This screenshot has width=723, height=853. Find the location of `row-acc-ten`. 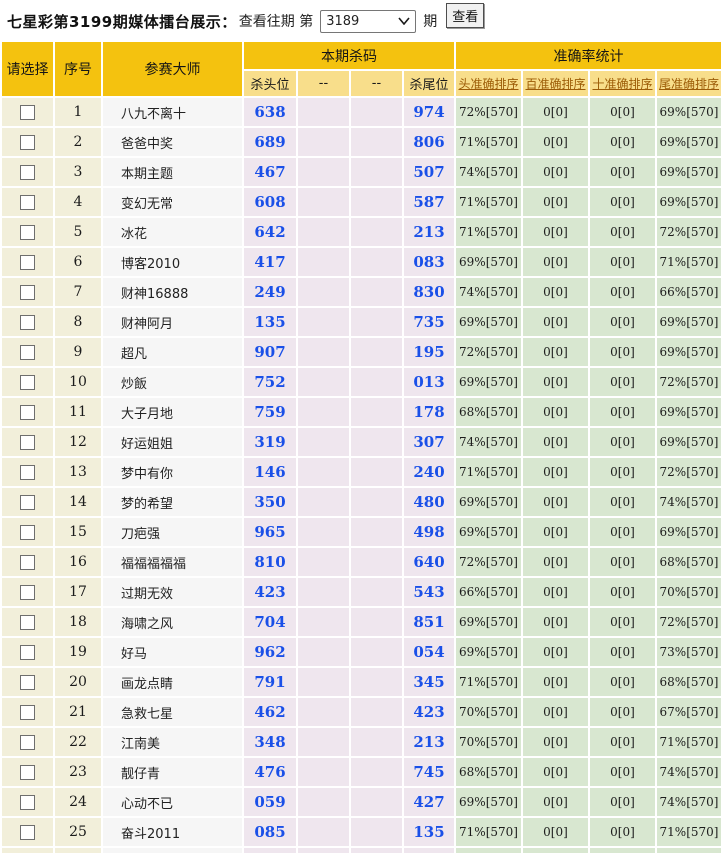

row-acc-ten is located at coordinates (622, 850).